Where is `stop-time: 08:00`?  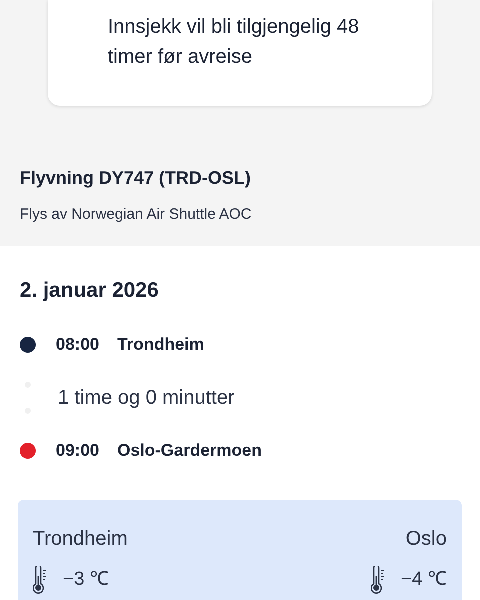 stop-time: 08:00 is located at coordinates (78, 345).